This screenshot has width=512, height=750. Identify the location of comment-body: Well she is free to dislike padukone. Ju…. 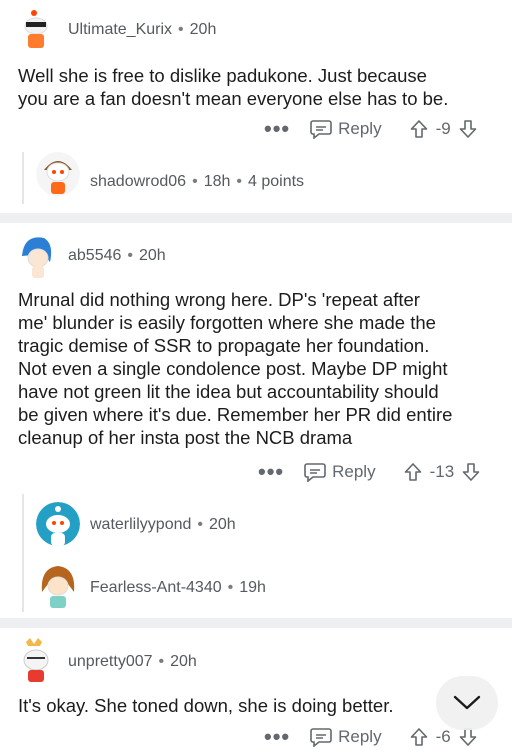
(258, 87).